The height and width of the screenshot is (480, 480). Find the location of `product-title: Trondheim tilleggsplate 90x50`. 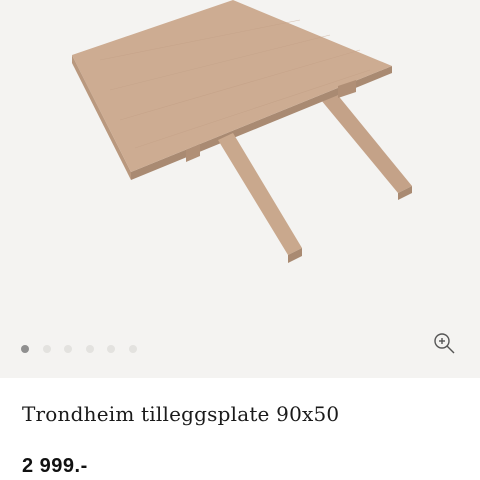

product-title: Trondheim tilleggsplate 90x50 is located at coordinates (181, 414).